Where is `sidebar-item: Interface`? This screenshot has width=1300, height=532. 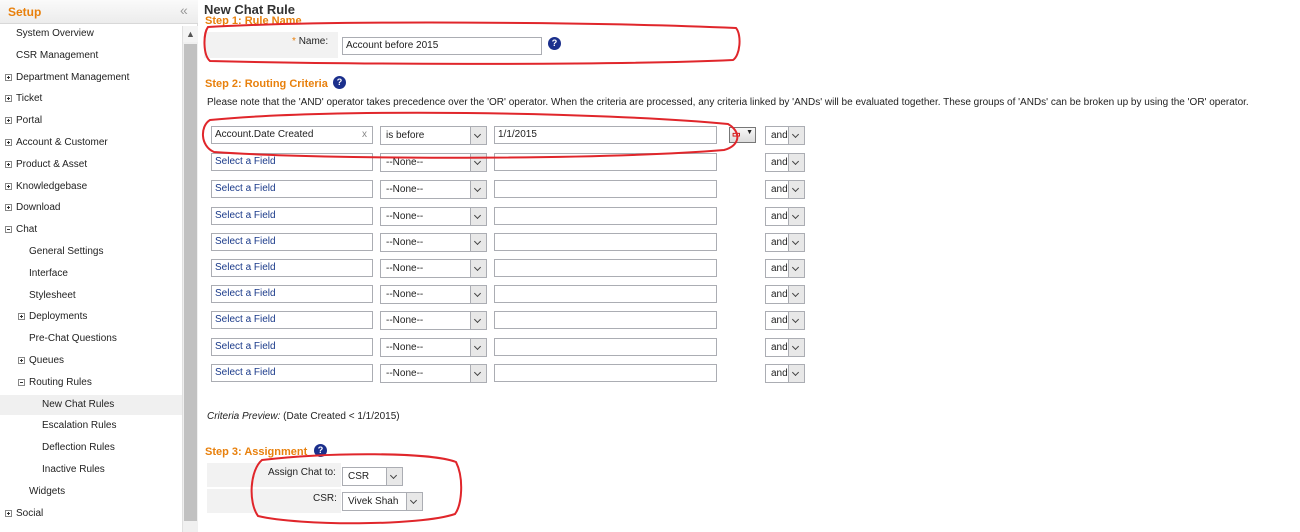 sidebar-item: Interface is located at coordinates (91, 274).